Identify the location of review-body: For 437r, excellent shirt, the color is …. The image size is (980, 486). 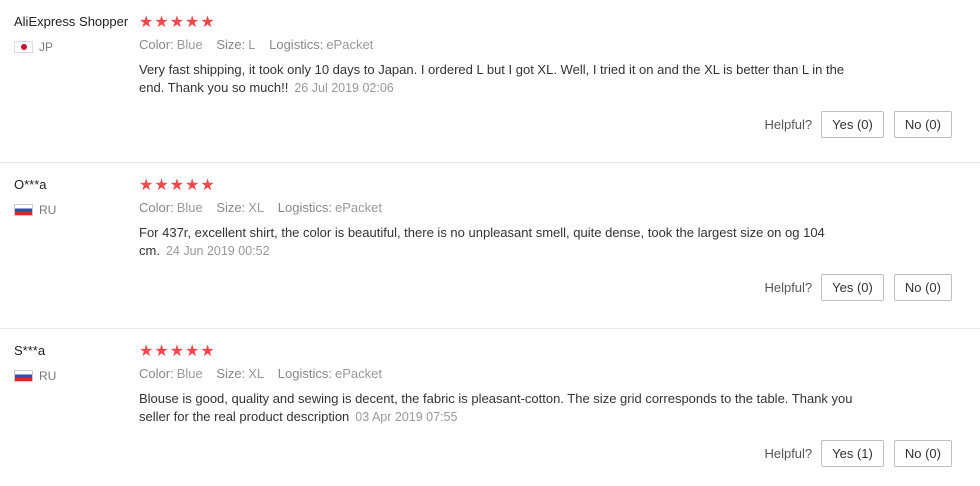
(499, 242).